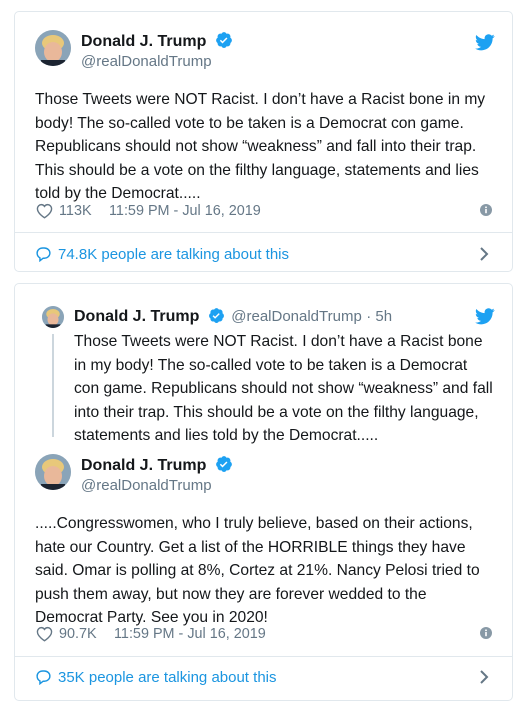 This screenshot has height=709, width=531. I want to click on thread-line, so click(53, 385).